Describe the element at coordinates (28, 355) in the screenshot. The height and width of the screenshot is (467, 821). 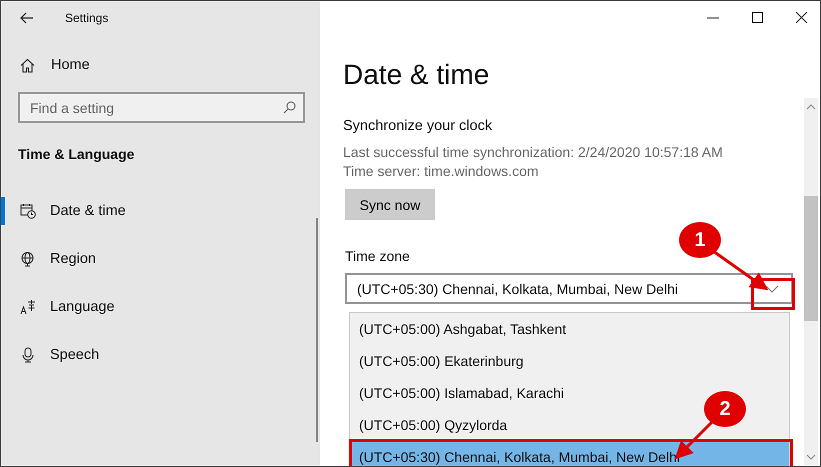
I see `microphone-icon` at that location.